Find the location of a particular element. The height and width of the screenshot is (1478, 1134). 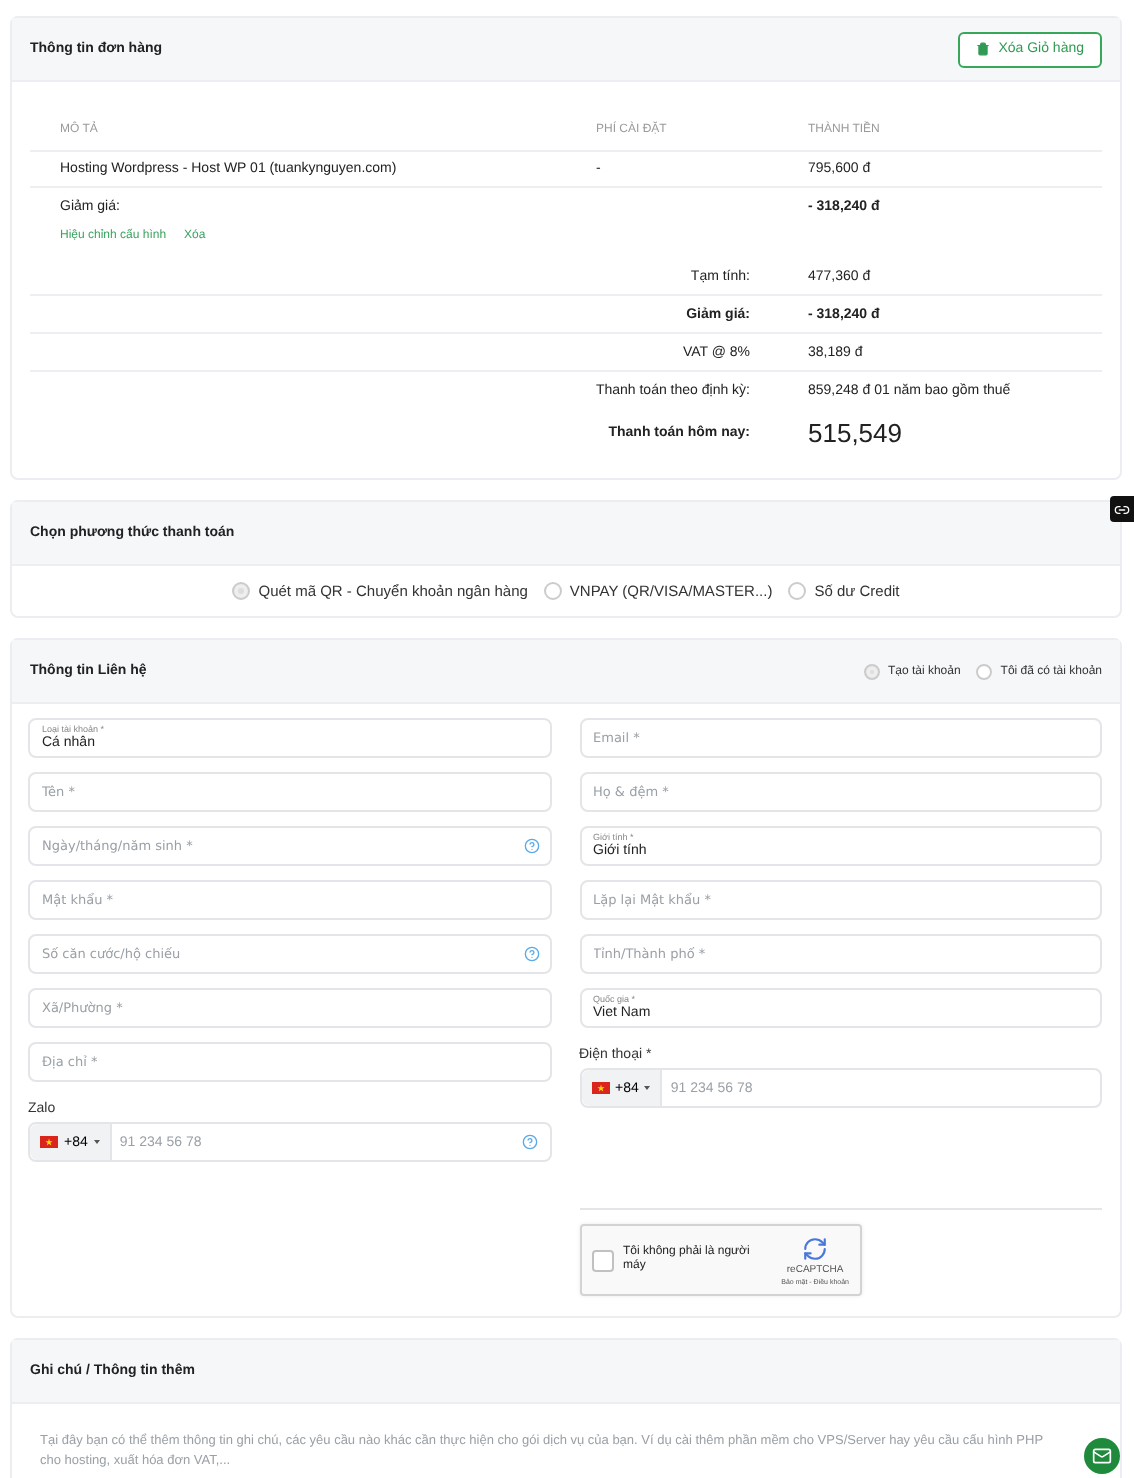

link-button is located at coordinates (1122, 509).